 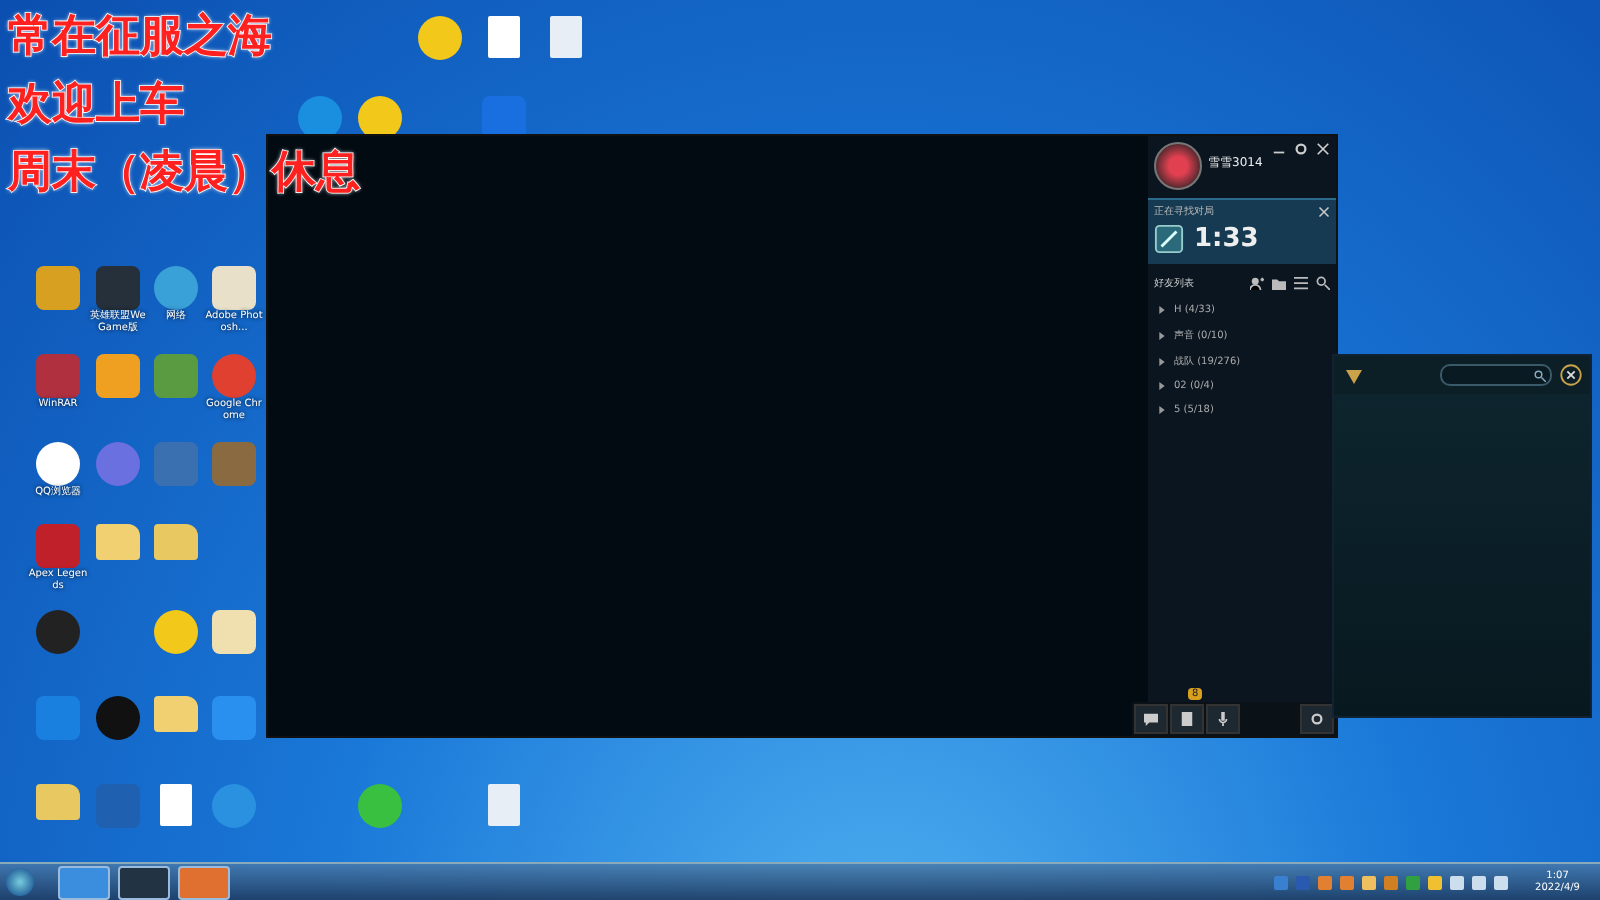 What do you see at coordinates (58, 464) in the screenshot?
I see `desktop-app-icon` at bounding box center [58, 464].